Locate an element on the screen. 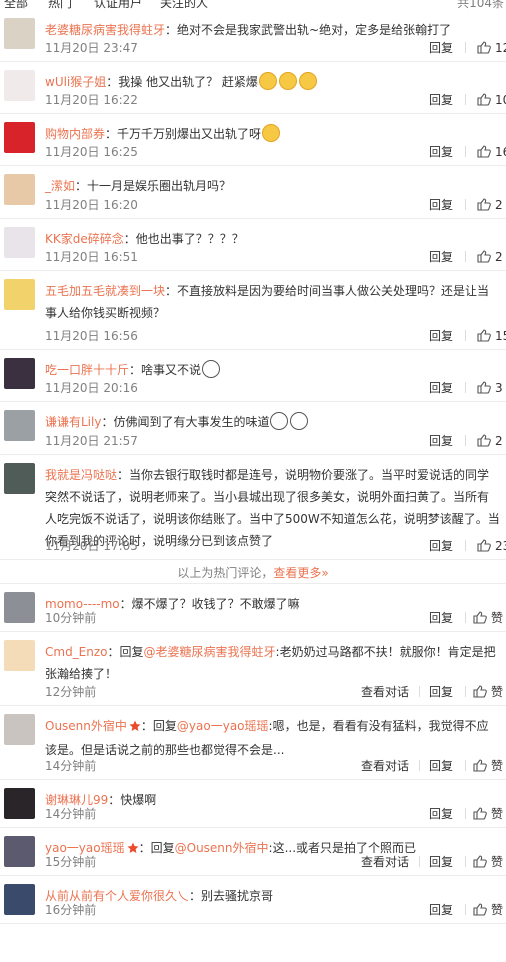  username-link: 从前从前有个人爱你很久乀 is located at coordinates (117, 896).